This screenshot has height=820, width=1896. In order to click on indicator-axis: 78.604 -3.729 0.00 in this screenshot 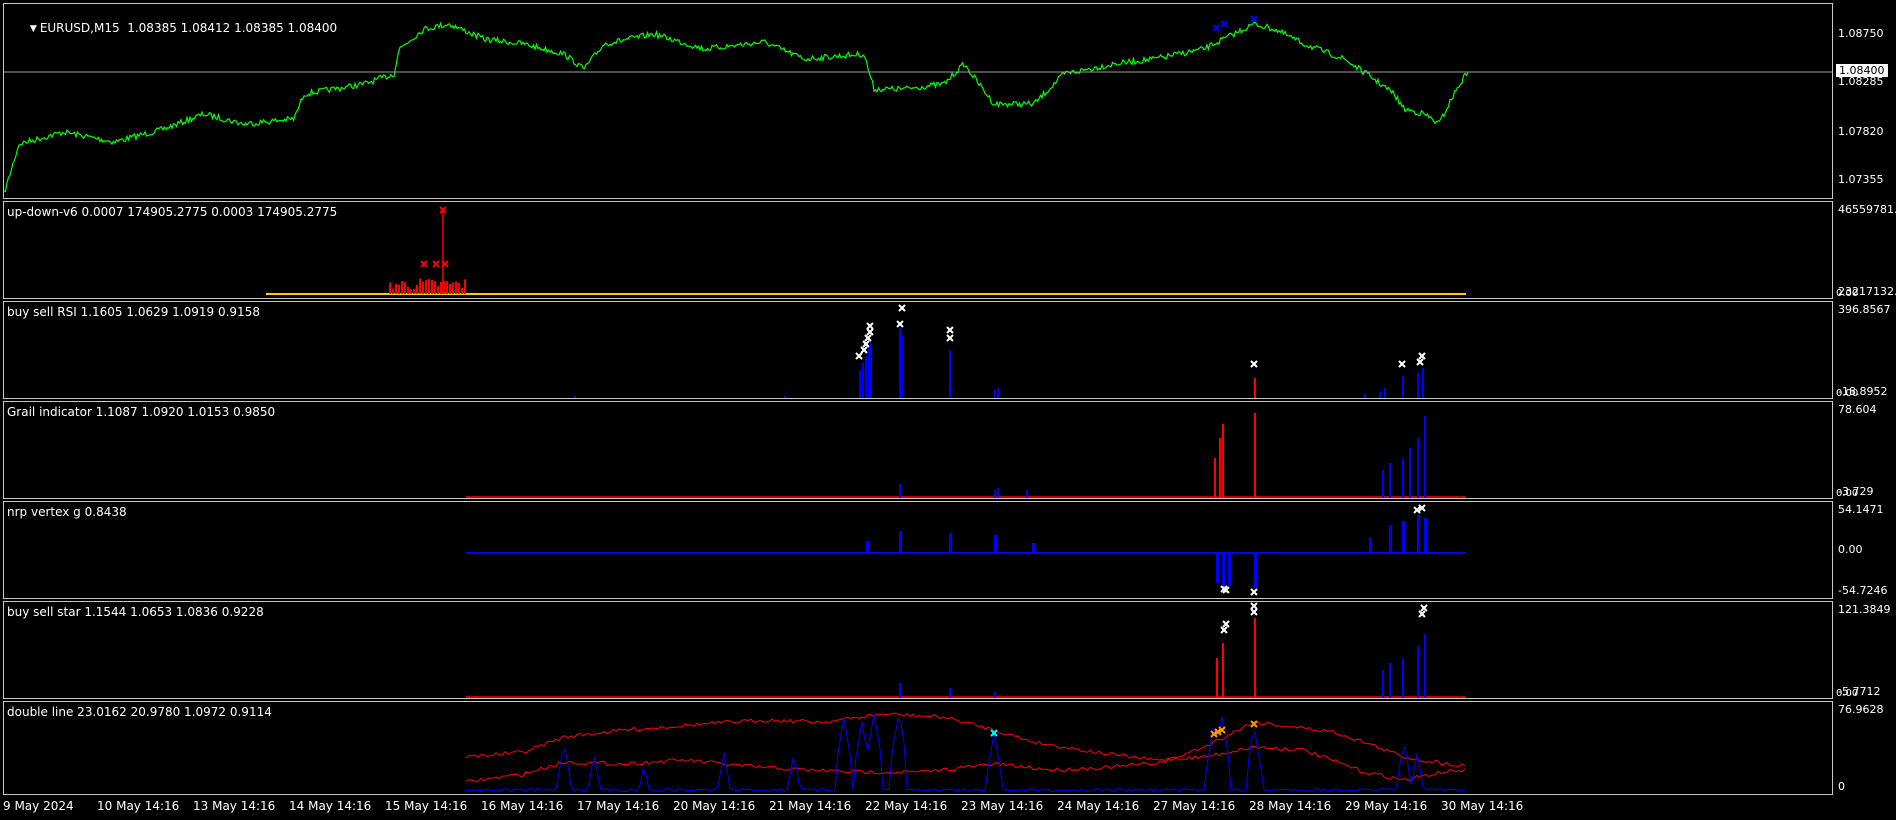, I will do `click(1865, 450)`.